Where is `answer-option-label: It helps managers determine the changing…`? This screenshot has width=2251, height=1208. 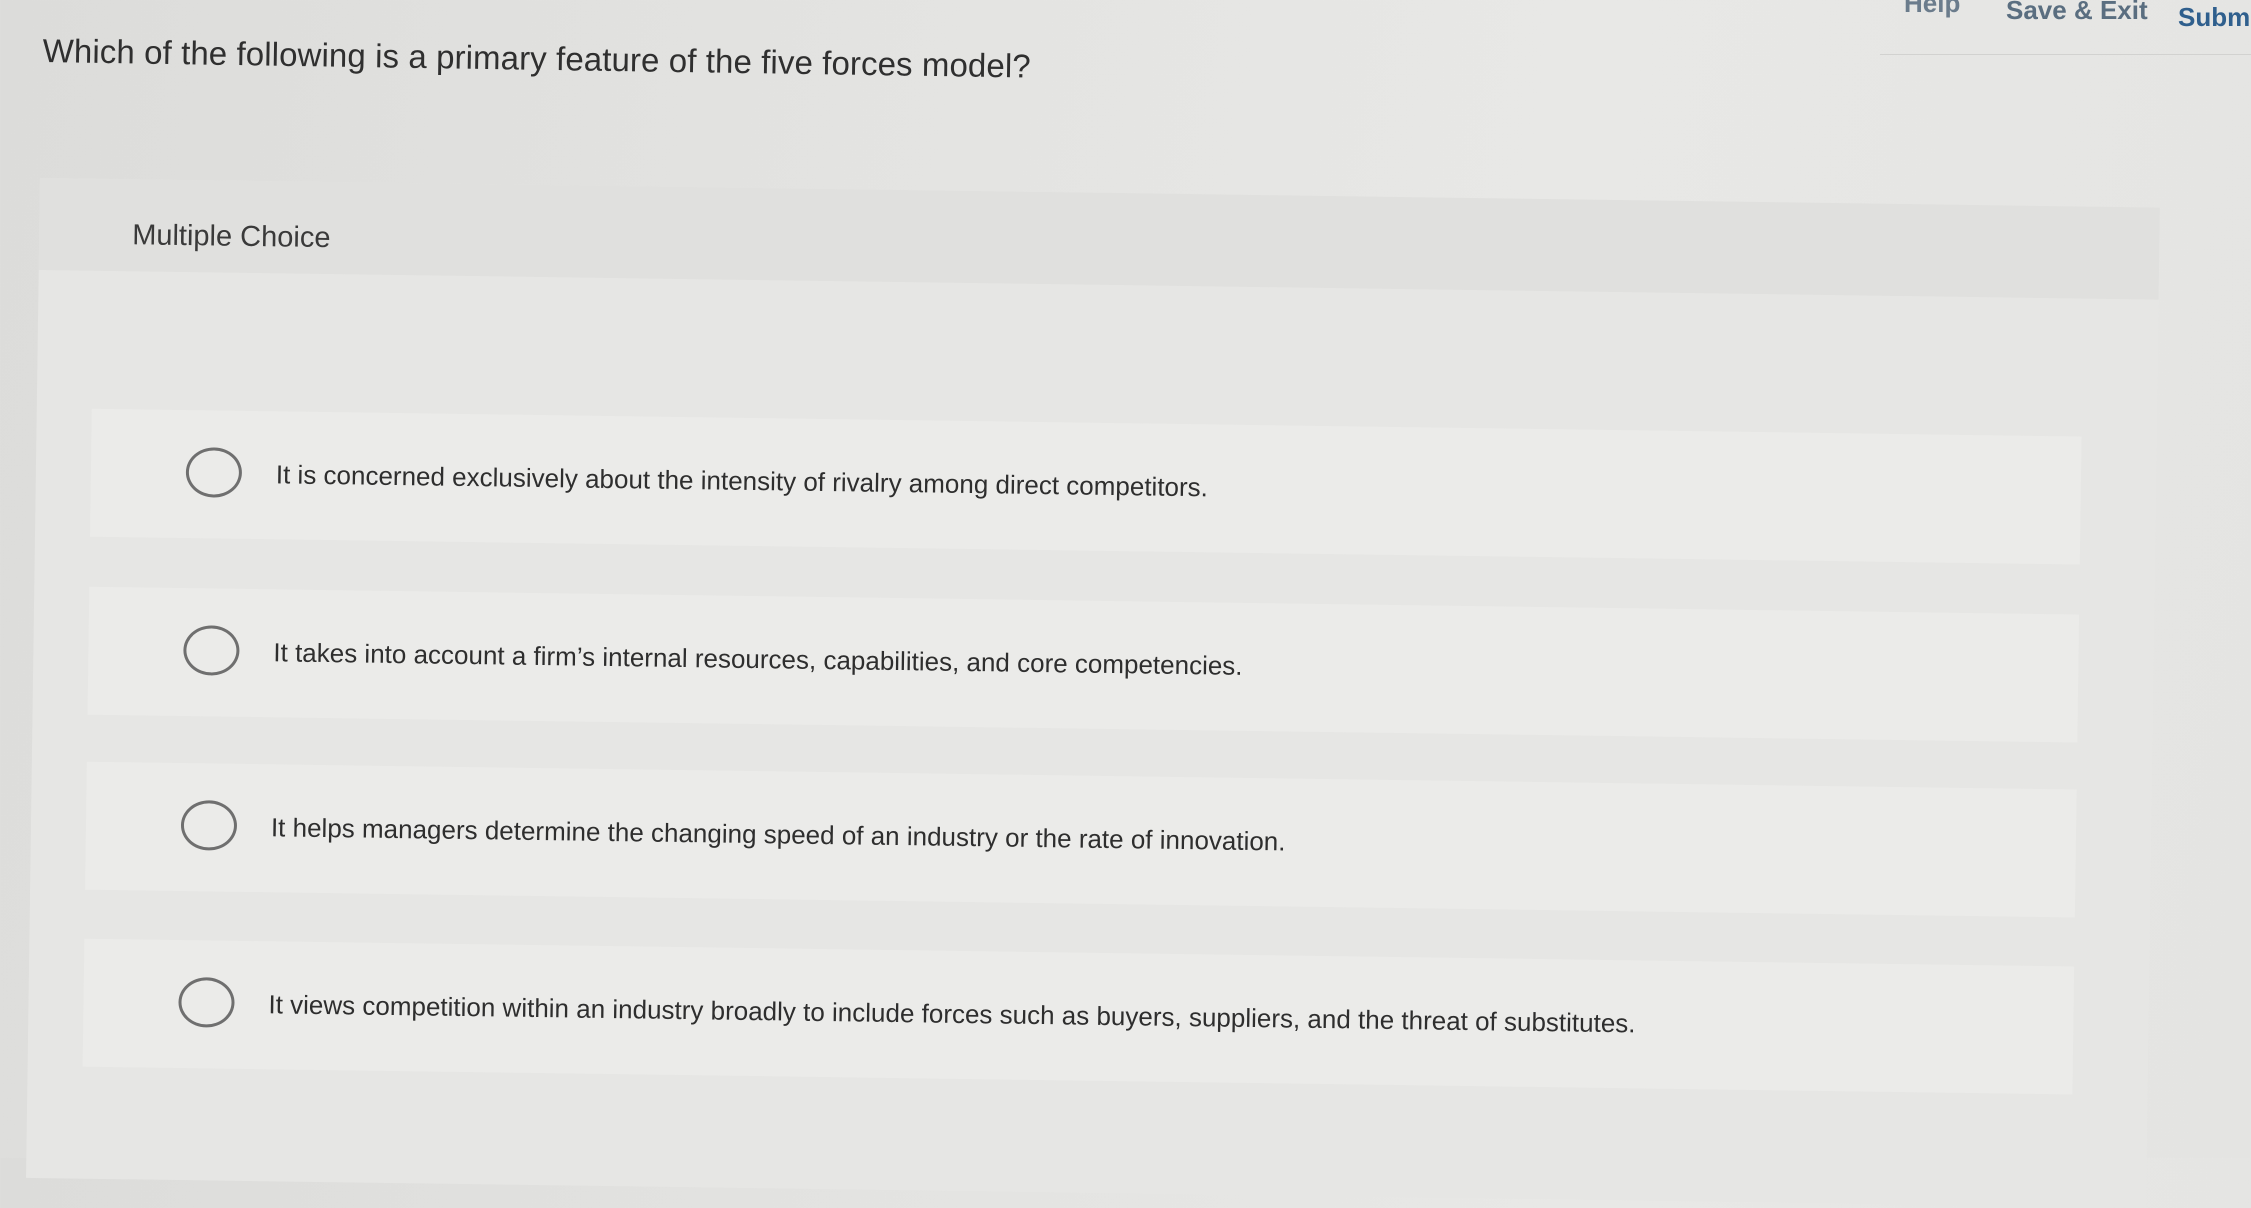
answer-option-label: It helps managers determine the changing… is located at coordinates (778, 834).